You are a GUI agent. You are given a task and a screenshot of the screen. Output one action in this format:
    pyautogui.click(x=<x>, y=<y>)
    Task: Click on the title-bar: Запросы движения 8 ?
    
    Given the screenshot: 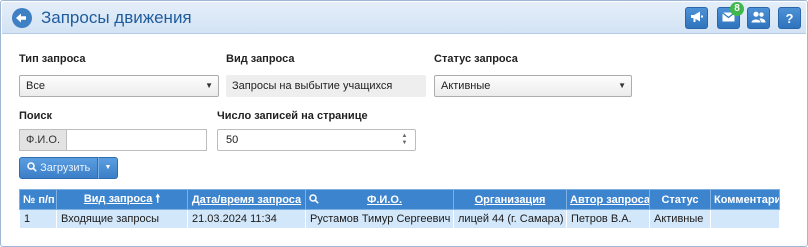 What is the action you would take?
    pyautogui.click(x=404, y=18)
    